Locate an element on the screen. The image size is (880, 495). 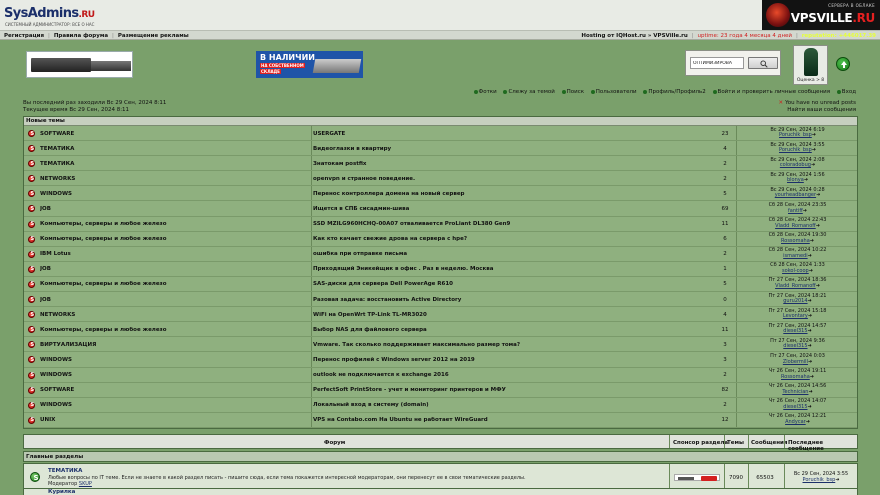
topic-title-link: openvpn и странное поведение. is located at coordinates (523, 179).